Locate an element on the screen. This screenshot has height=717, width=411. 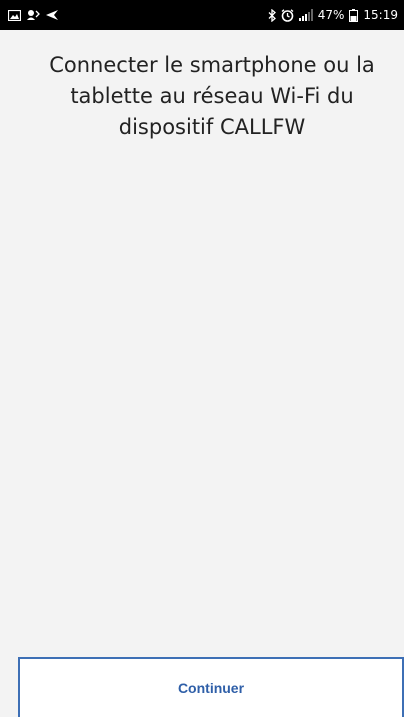
status-right-icons: 47% 15:19 is located at coordinates (333, 15).